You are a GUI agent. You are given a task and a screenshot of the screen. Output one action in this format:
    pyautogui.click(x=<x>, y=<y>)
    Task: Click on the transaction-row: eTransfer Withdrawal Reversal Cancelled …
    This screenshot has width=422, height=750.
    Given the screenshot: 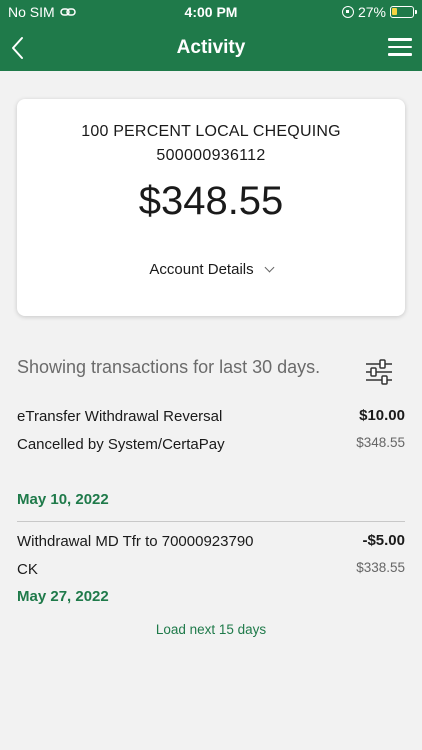 What is the action you would take?
    pyautogui.click(x=211, y=458)
    